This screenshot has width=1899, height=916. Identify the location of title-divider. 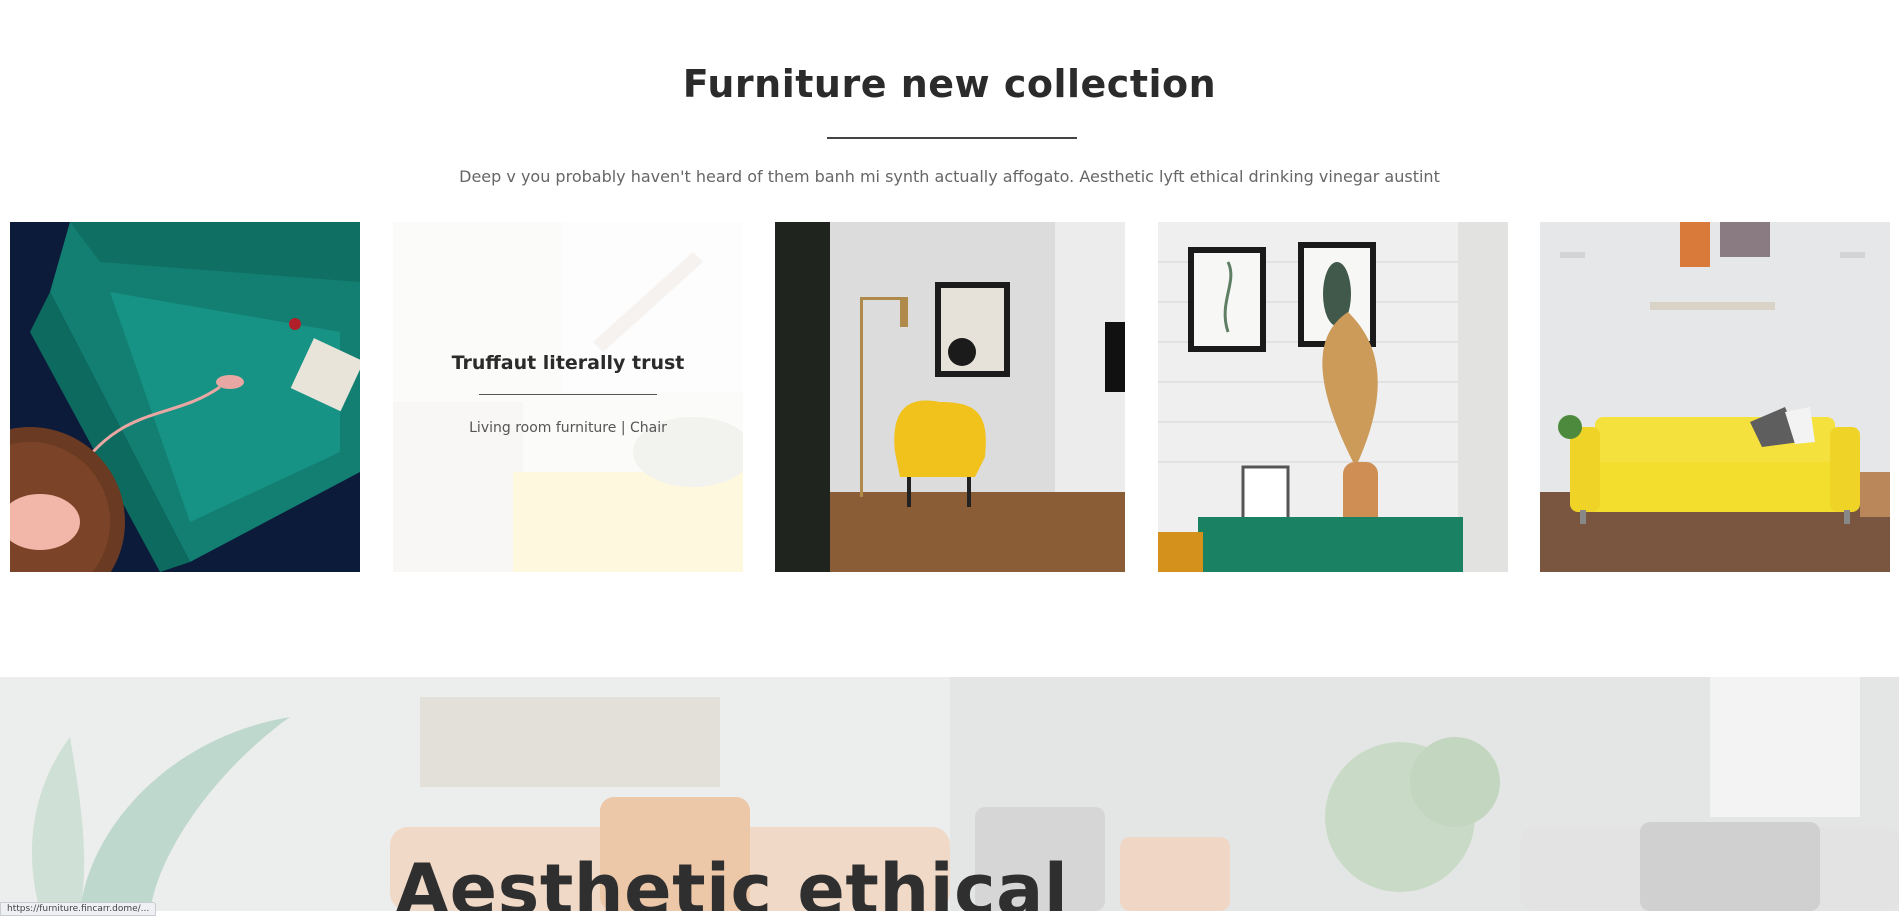
(952, 138).